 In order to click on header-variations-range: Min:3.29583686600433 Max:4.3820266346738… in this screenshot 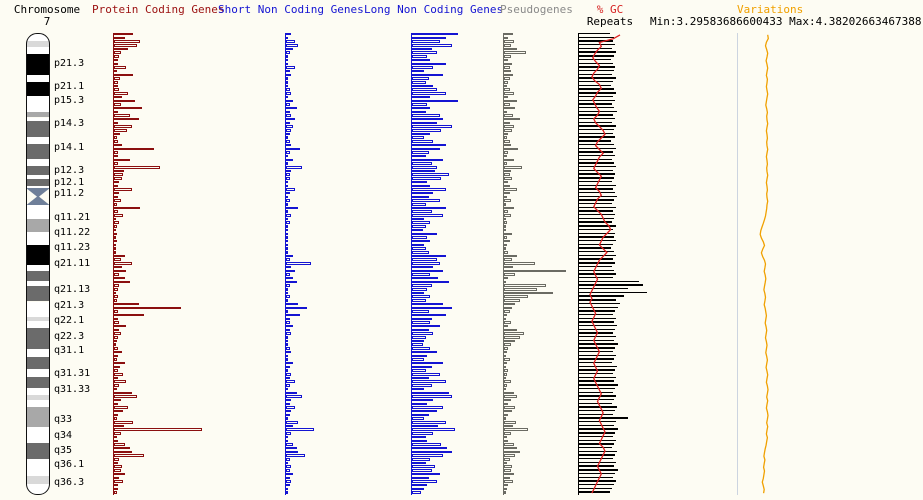, I will do `click(786, 21)`.